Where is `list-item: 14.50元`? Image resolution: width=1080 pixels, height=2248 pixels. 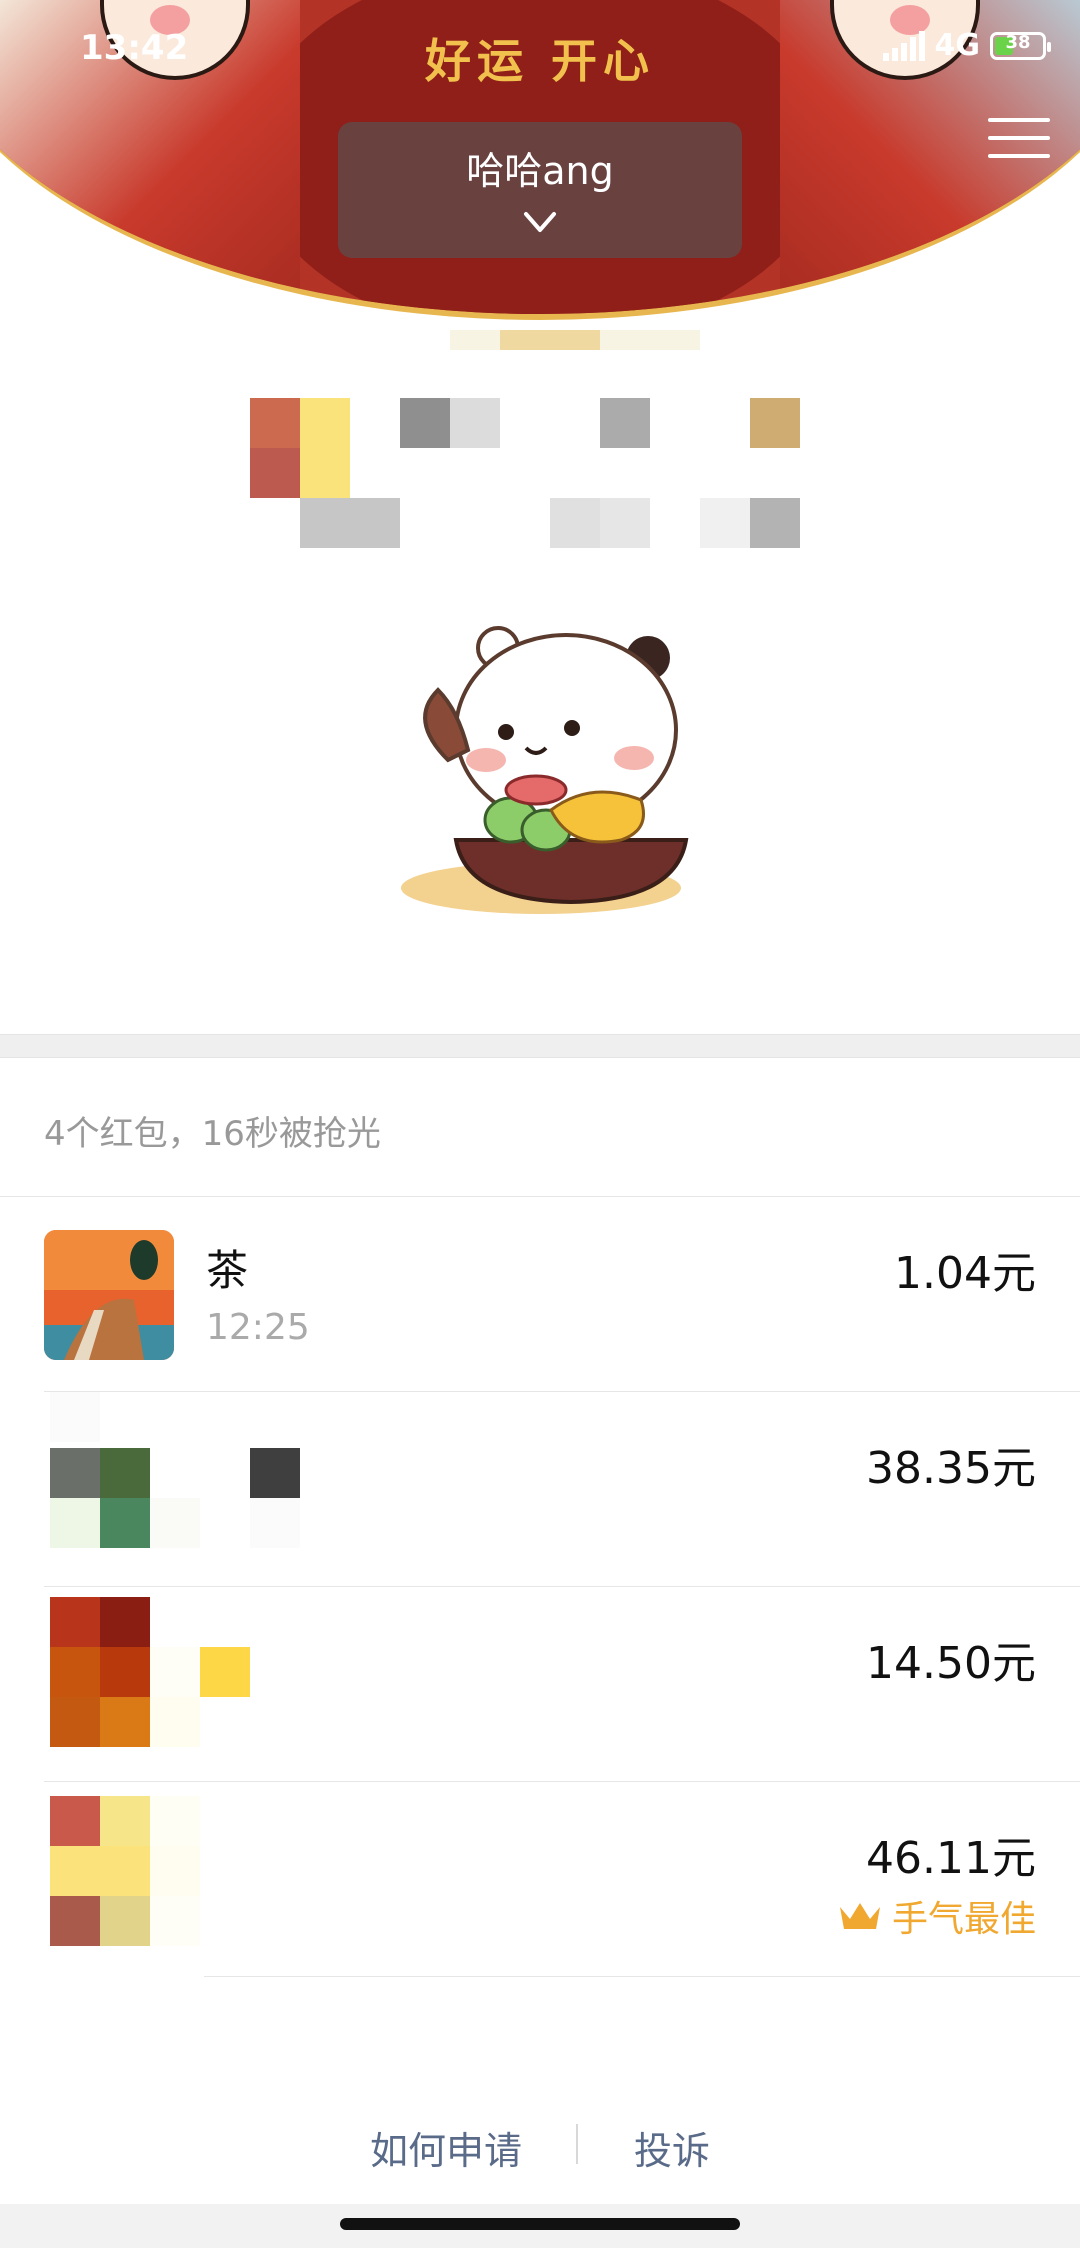
list-item: 14.50元 is located at coordinates (540, 1684).